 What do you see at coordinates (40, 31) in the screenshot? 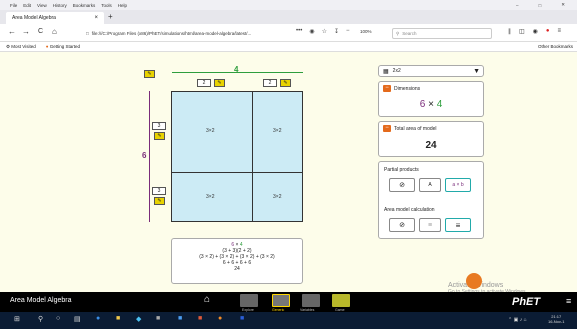
I see `reload-icon: C` at bounding box center [40, 31].